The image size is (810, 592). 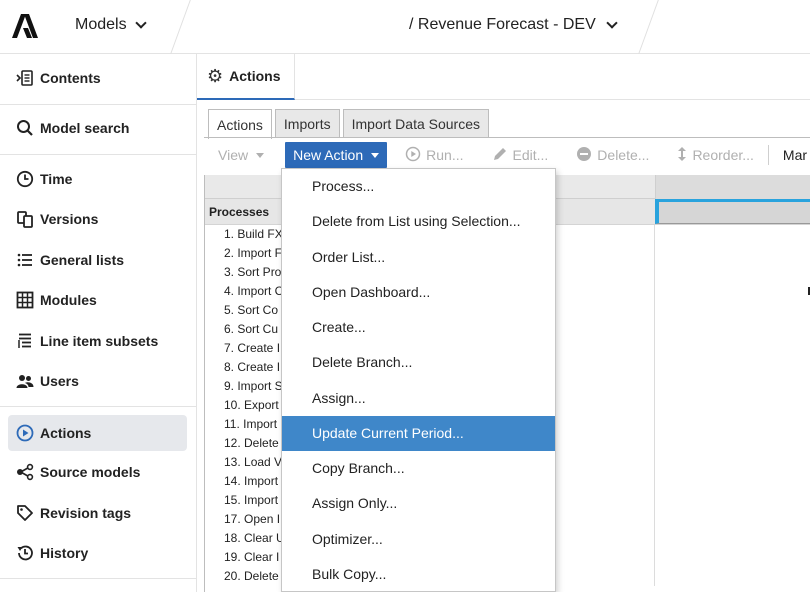 What do you see at coordinates (25, 513) in the screenshot?
I see `tag-icon` at bounding box center [25, 513].